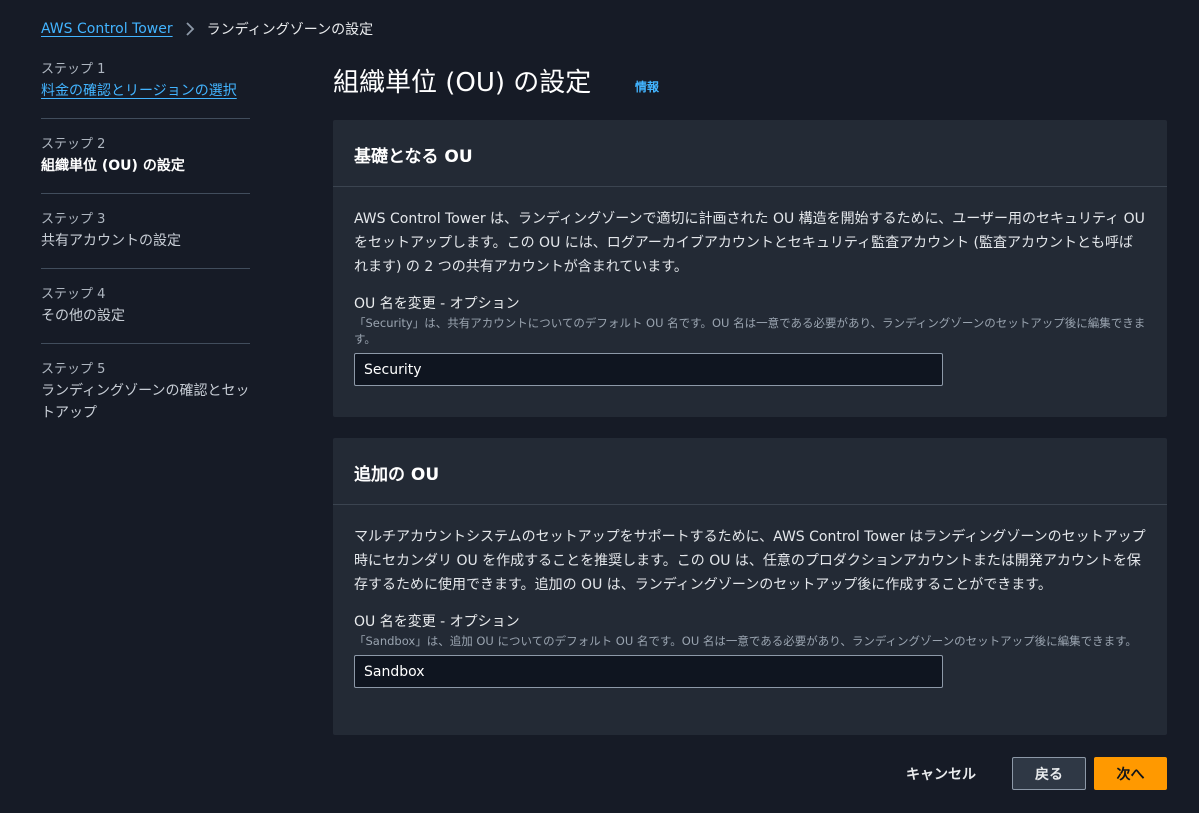 The width and height of the screenshot is (1199, 813). What do you see at coordinates (750, 471) in the screenshot?
I see `panel-title: 追加の OU` at bounding box center [750, 471].